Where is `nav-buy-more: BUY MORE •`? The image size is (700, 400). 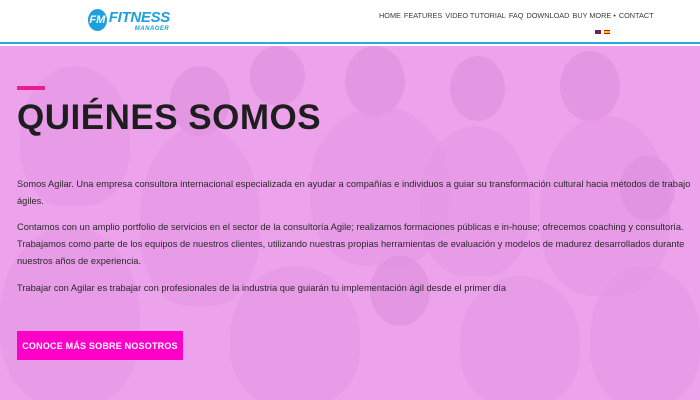 nav-buy-more: BUY MORE • is located at coordinates (593, 15).